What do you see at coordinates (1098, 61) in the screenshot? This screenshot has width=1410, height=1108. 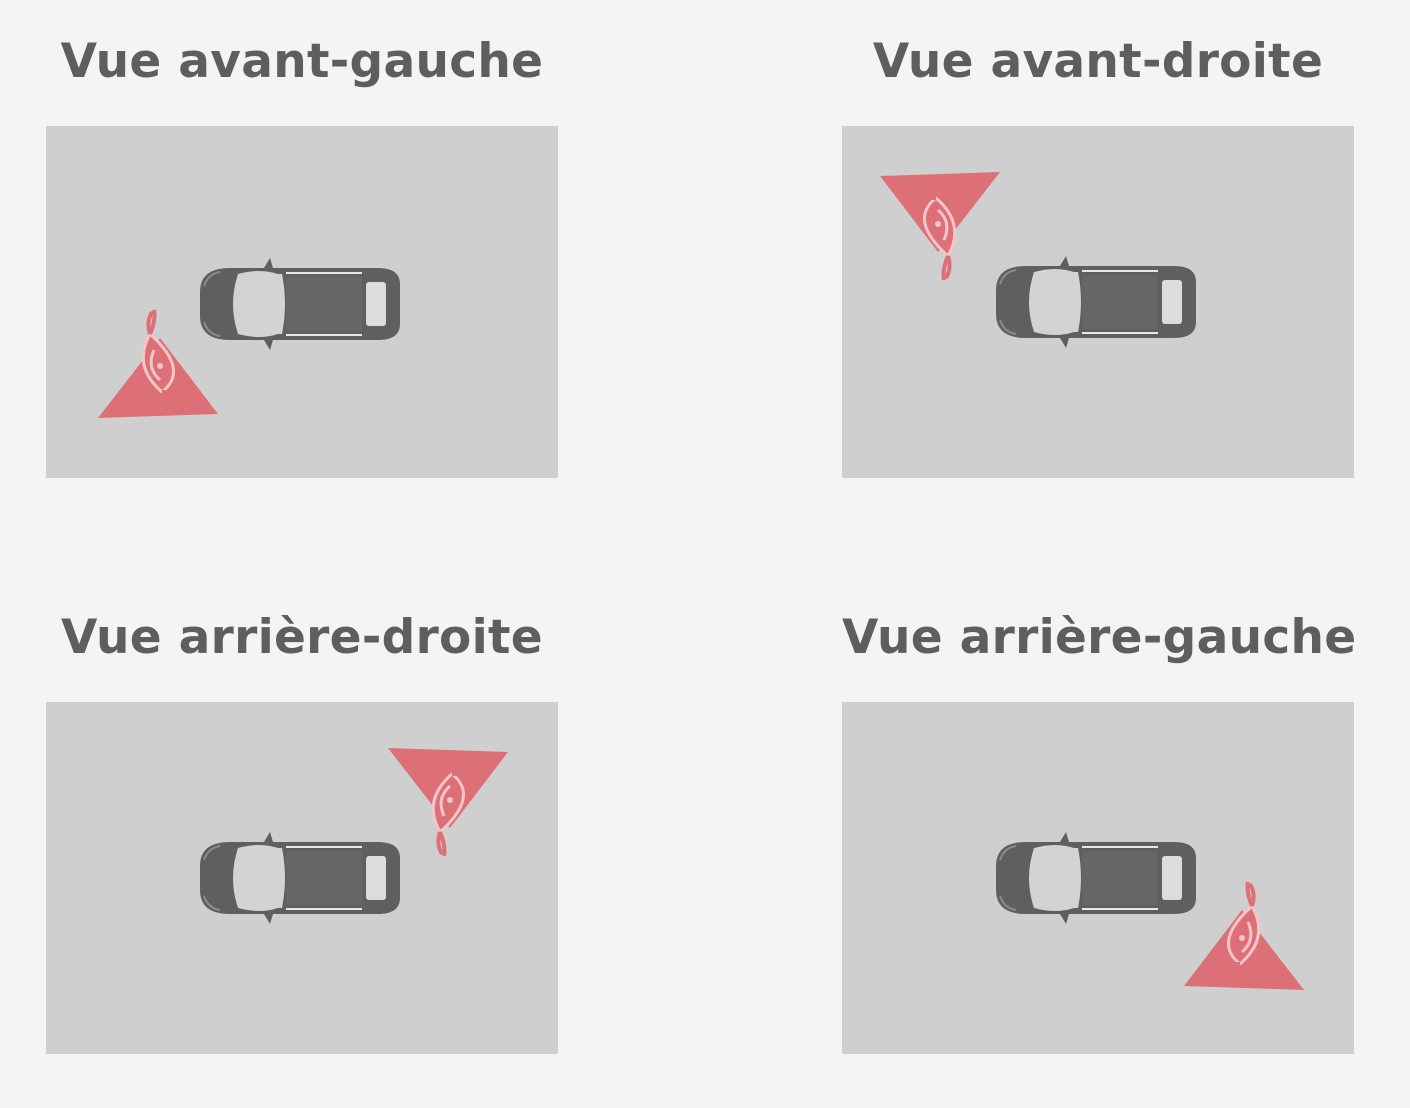 I see `view-title: Vue avant-droite` at bounding box center [1098, 61].